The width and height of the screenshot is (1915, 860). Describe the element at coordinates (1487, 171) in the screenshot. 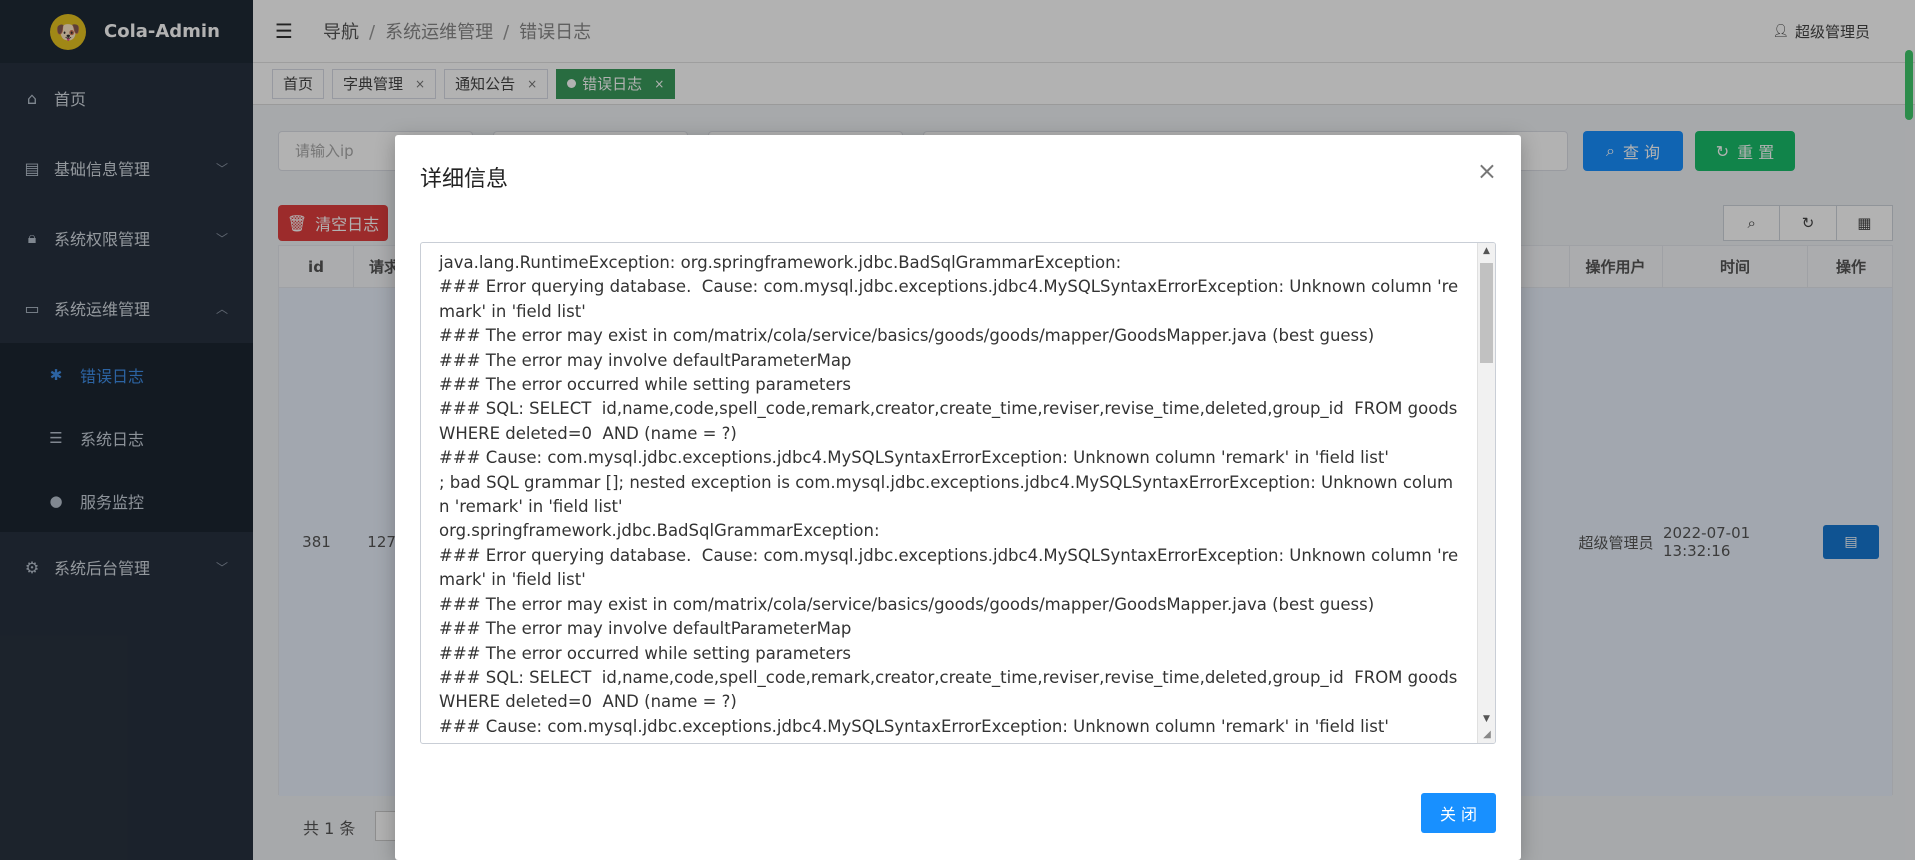

I see `close-icon: ×` at that location.